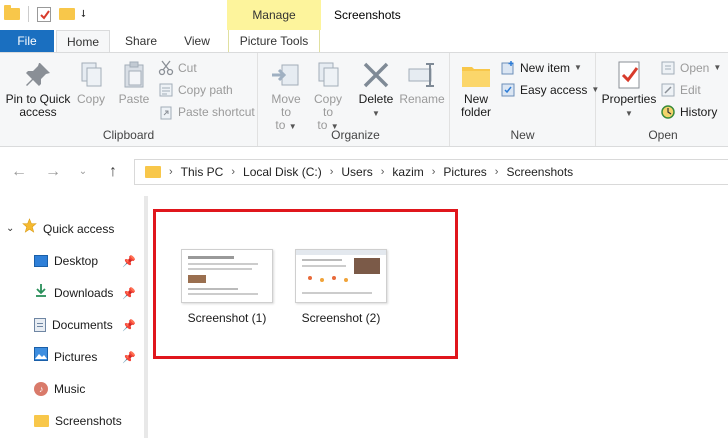 The image size is (728, 438). I want to click on new-group-label: New, so click(522, 135).